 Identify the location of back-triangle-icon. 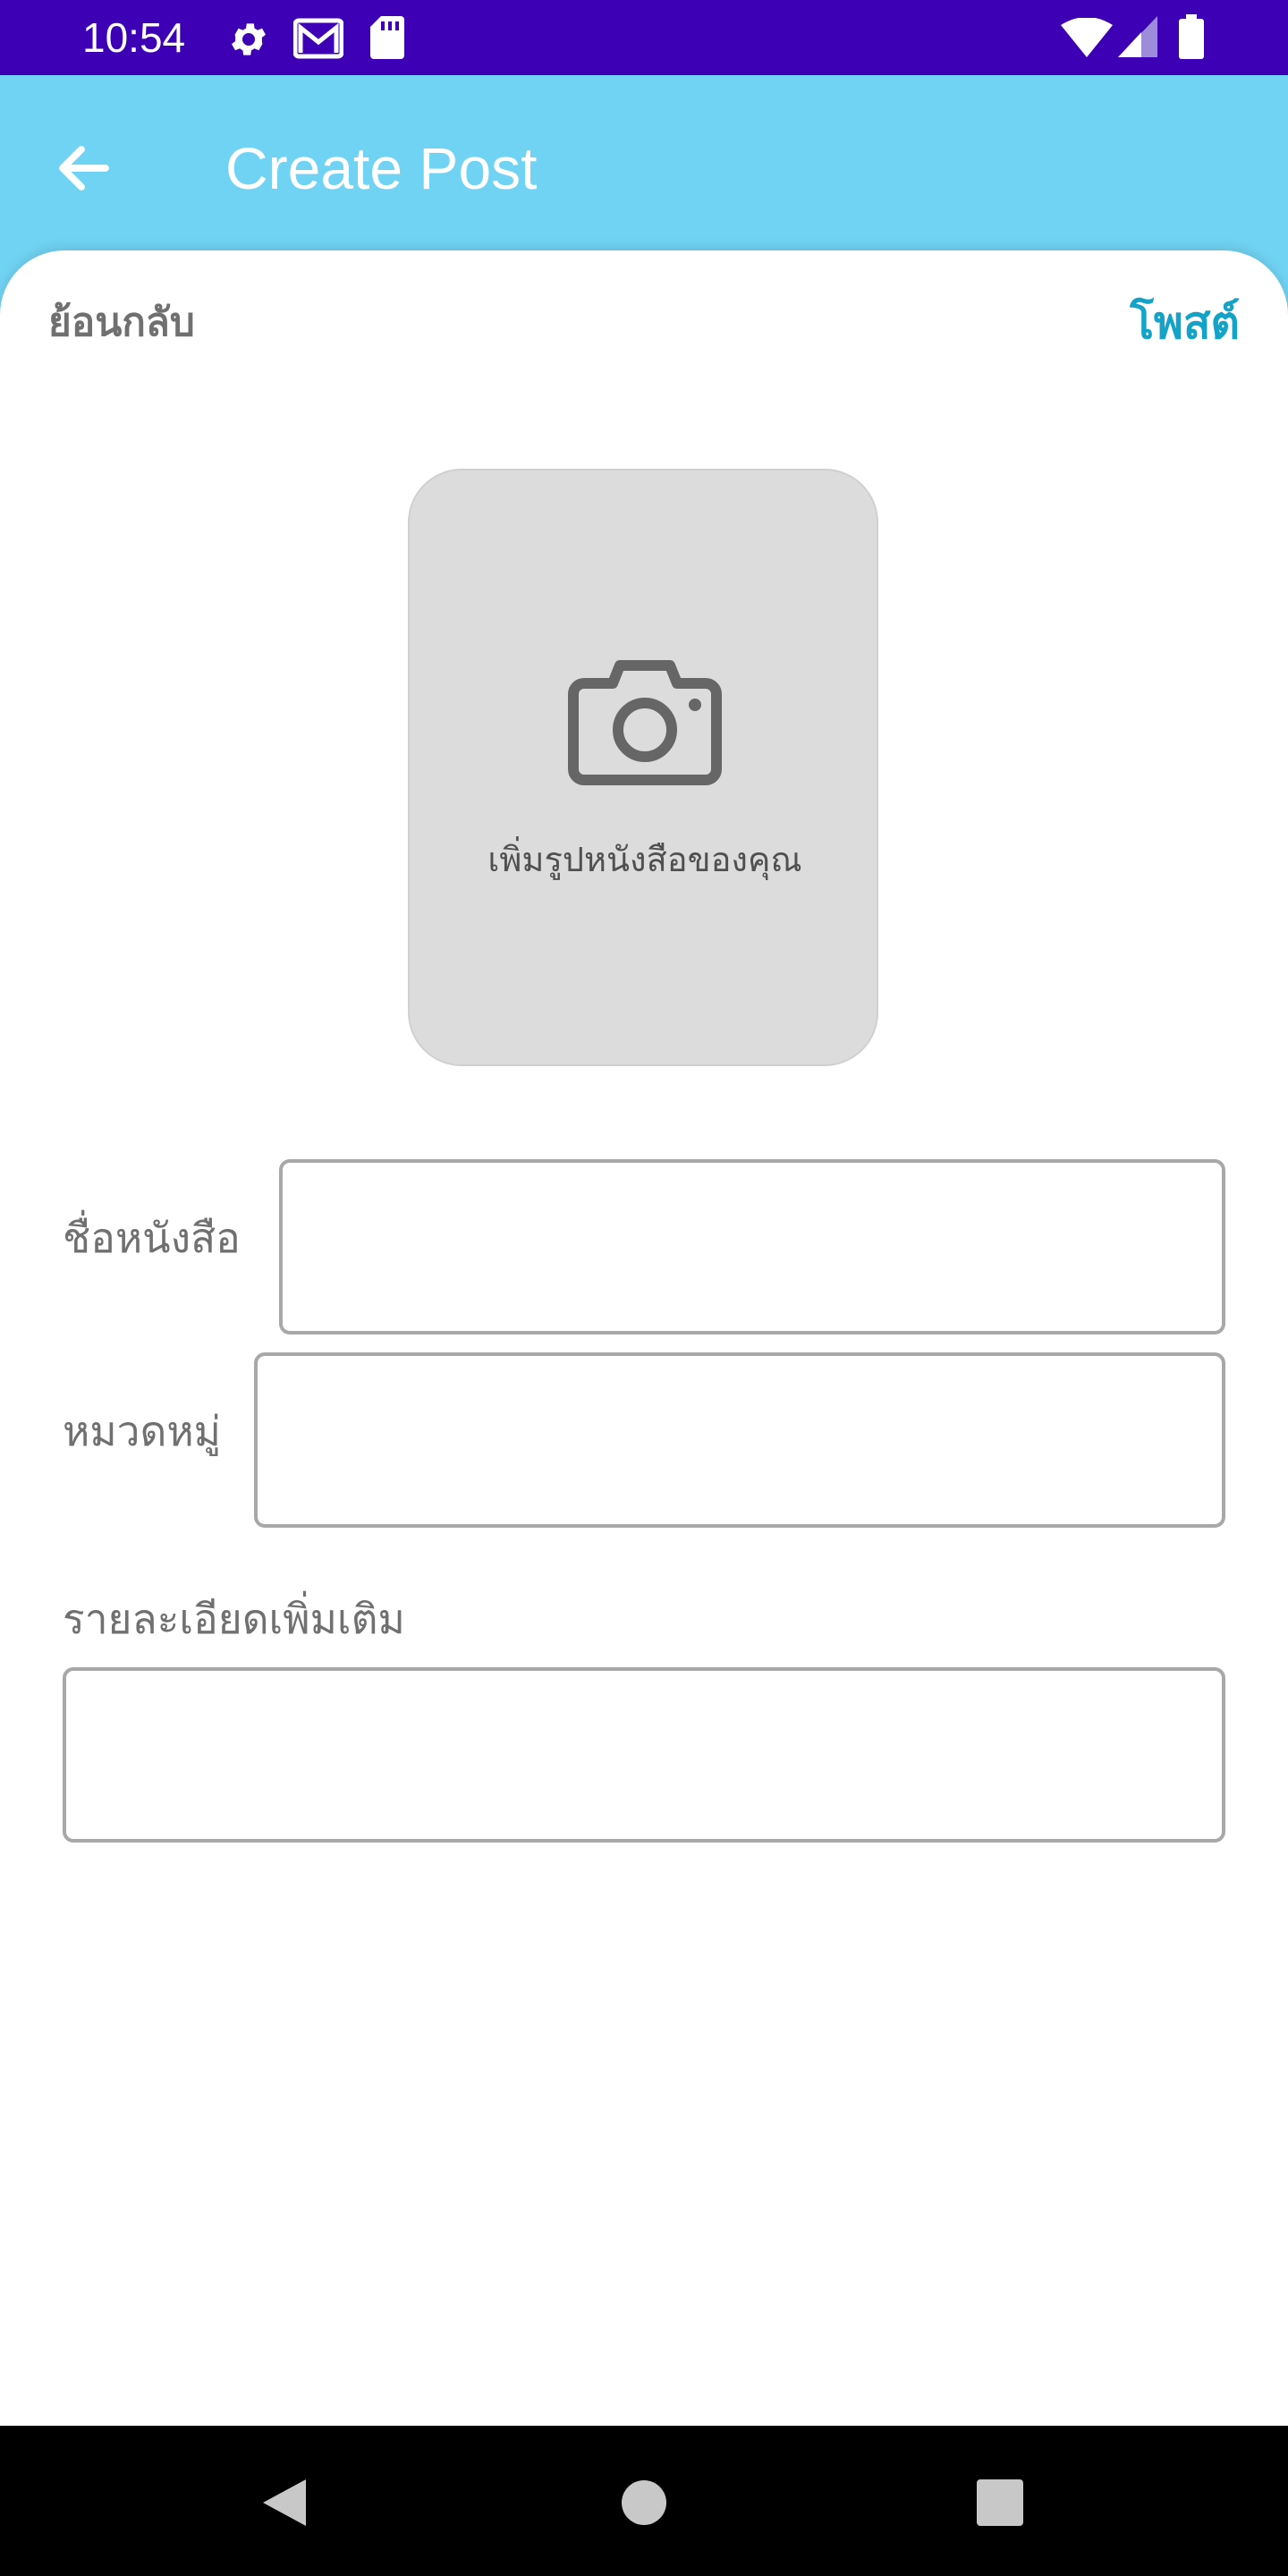
(284, 2502).